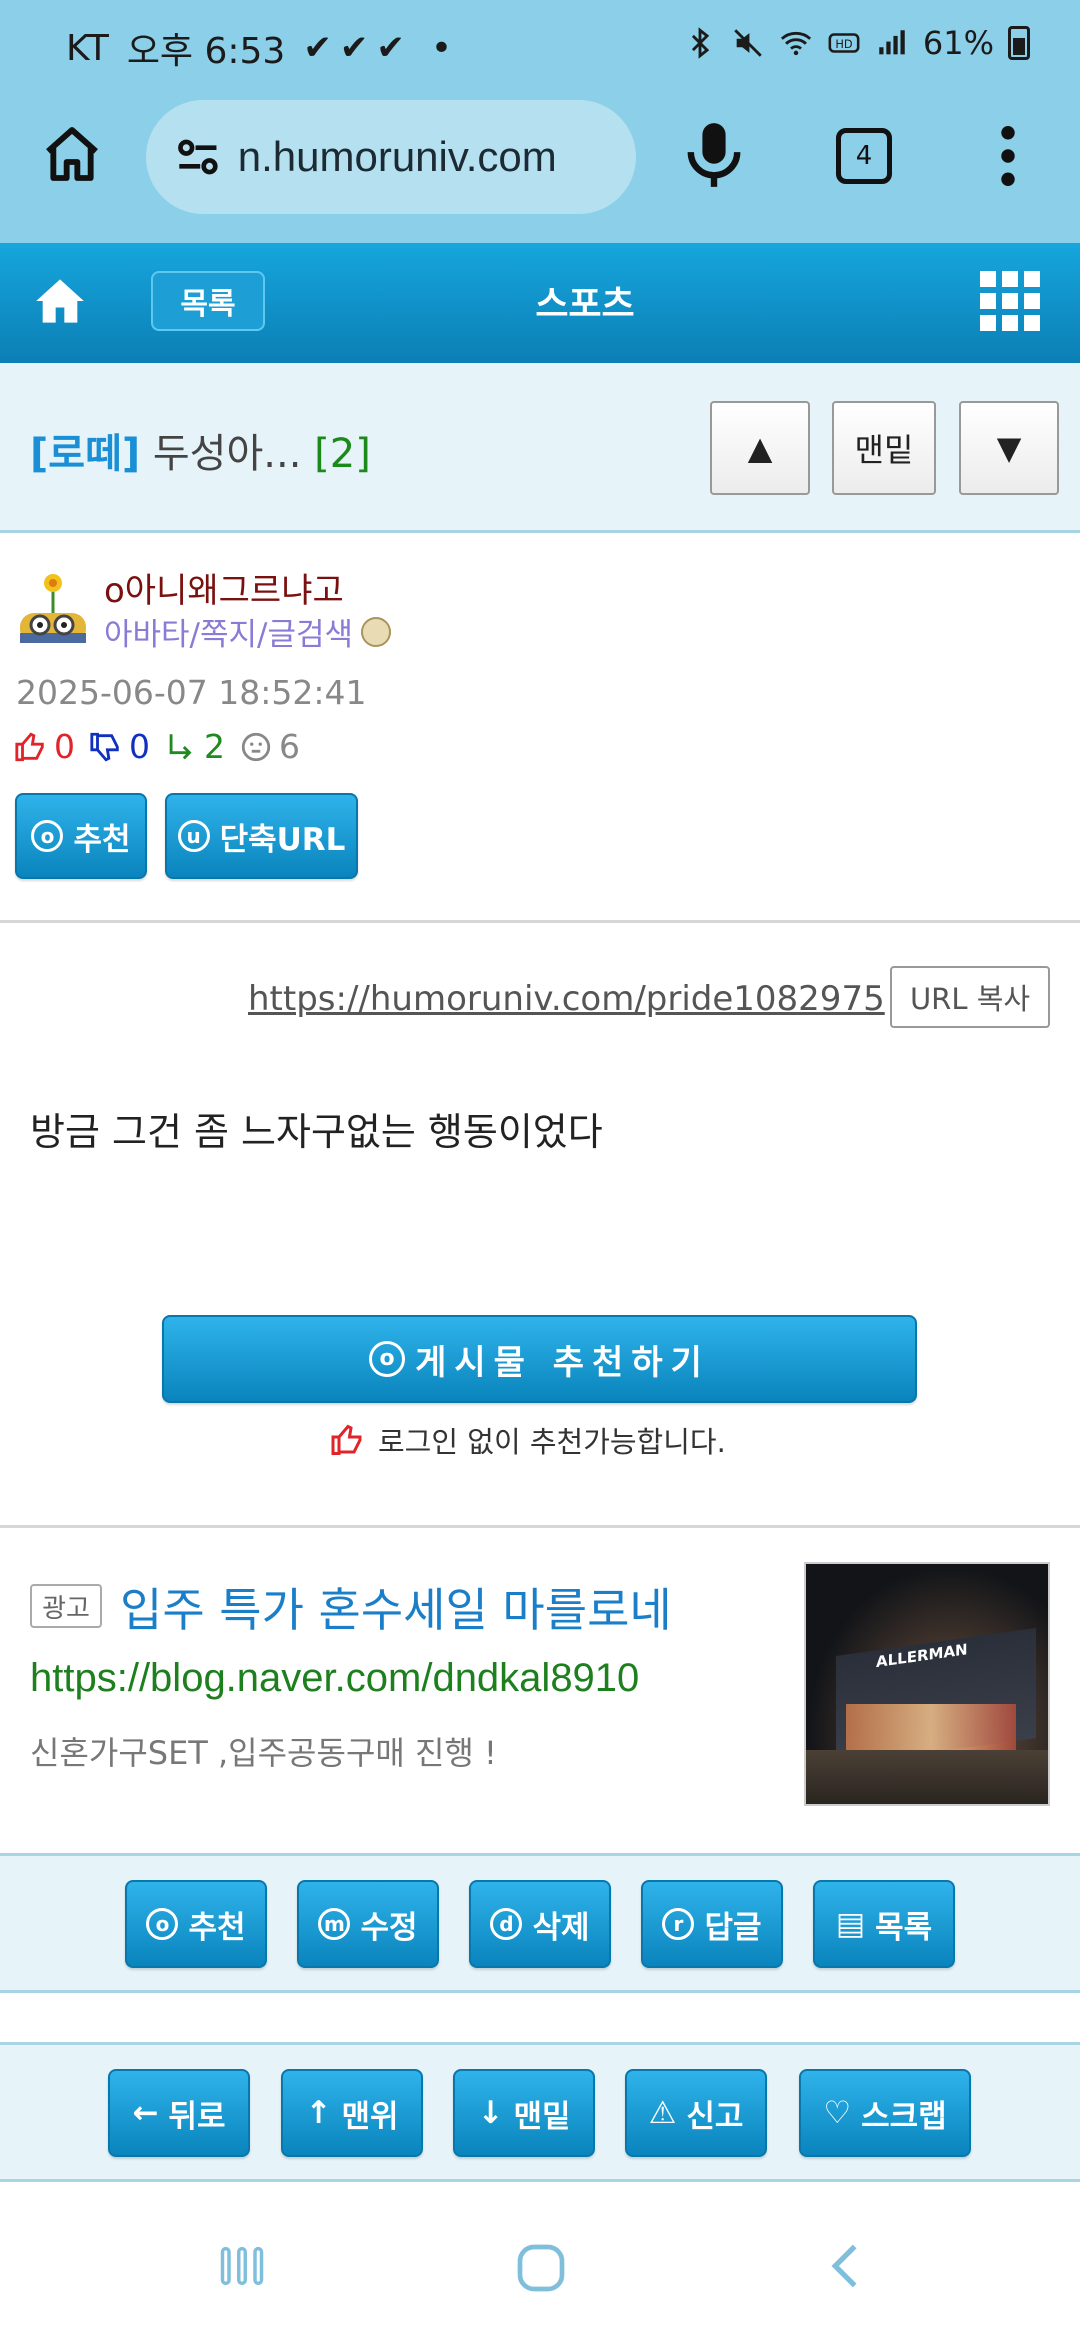  Describe the element at coordinates (282, 839) in the screenshot. I see `short-url-label: 단축URL` at that location.